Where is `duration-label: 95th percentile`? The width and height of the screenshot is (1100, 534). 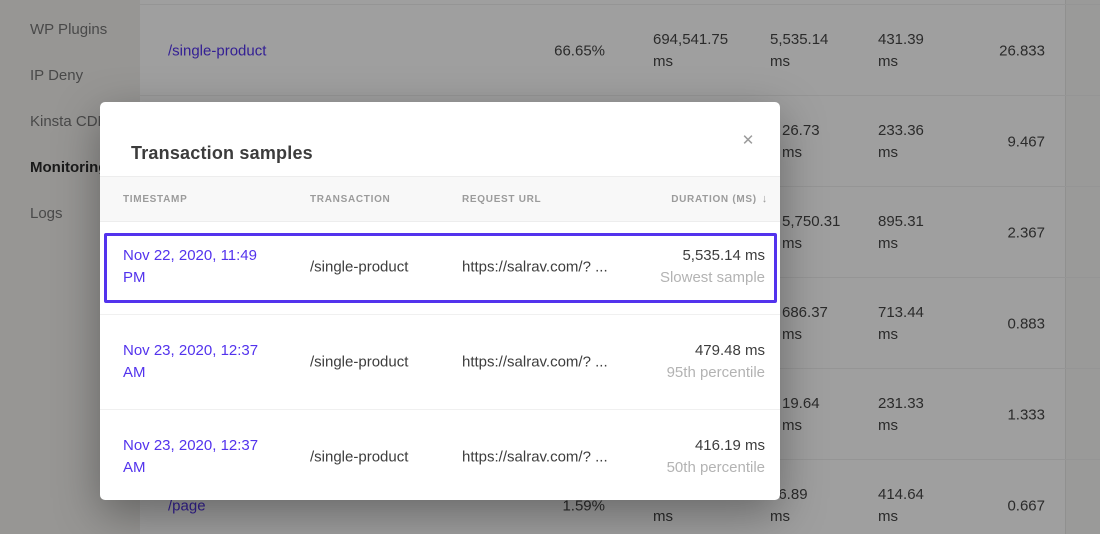
duration-label: 95th percentile is located at coordinates (715, 372).